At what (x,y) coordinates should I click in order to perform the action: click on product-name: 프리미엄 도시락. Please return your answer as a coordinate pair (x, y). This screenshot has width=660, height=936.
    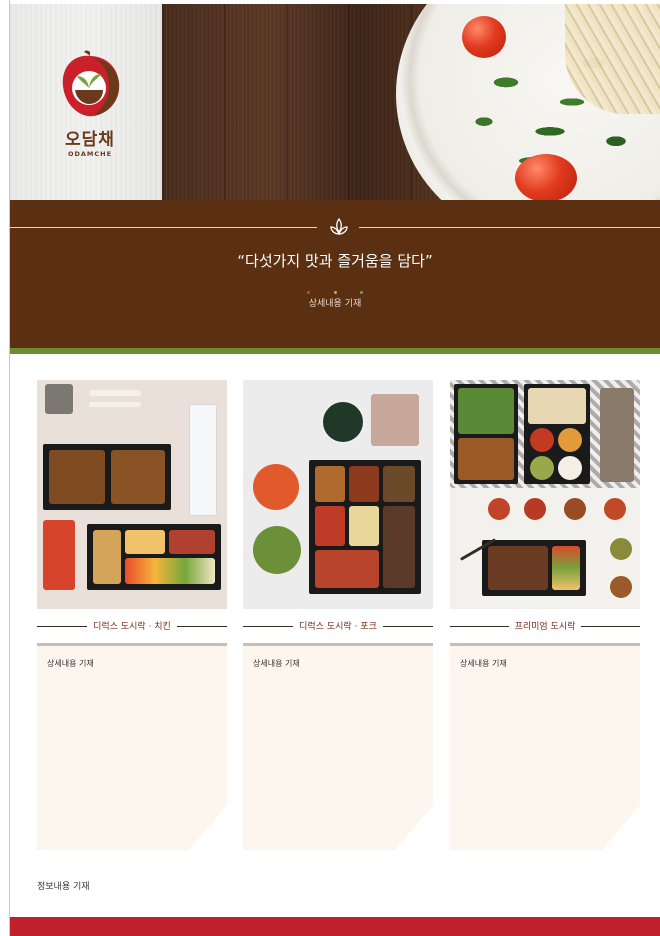
    Looking at the image, I should click on (545, 625).